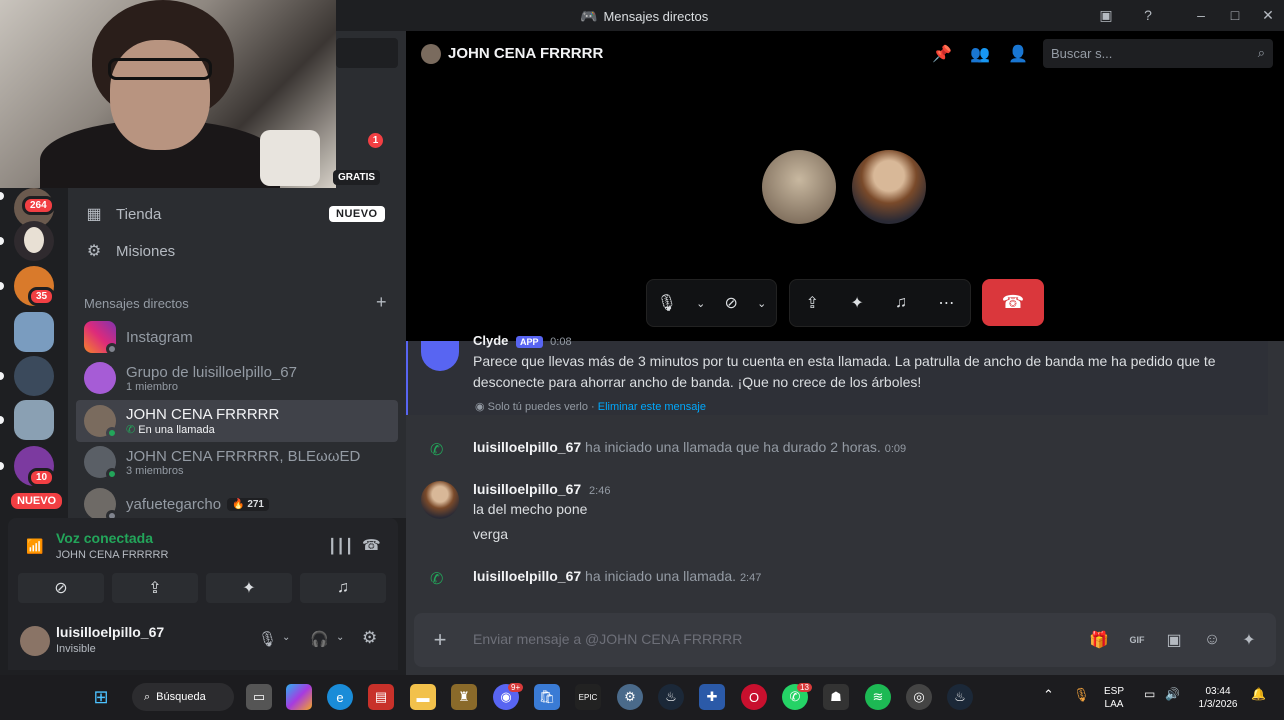 The height and width of the screenshot is (720, 1284). I want to click on task-view-icon: ▭, so click(259, 697).